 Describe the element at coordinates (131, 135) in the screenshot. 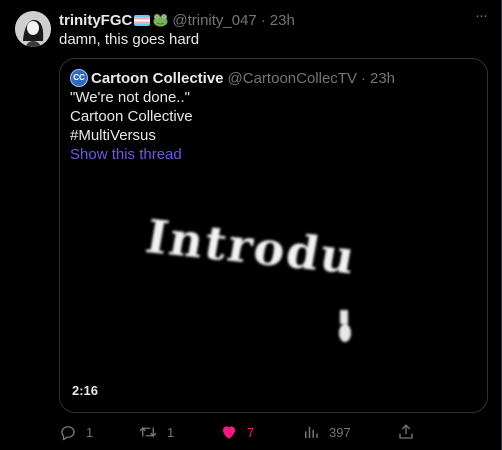

I see `quoted-hashtag: #MultiVersus` at that location.